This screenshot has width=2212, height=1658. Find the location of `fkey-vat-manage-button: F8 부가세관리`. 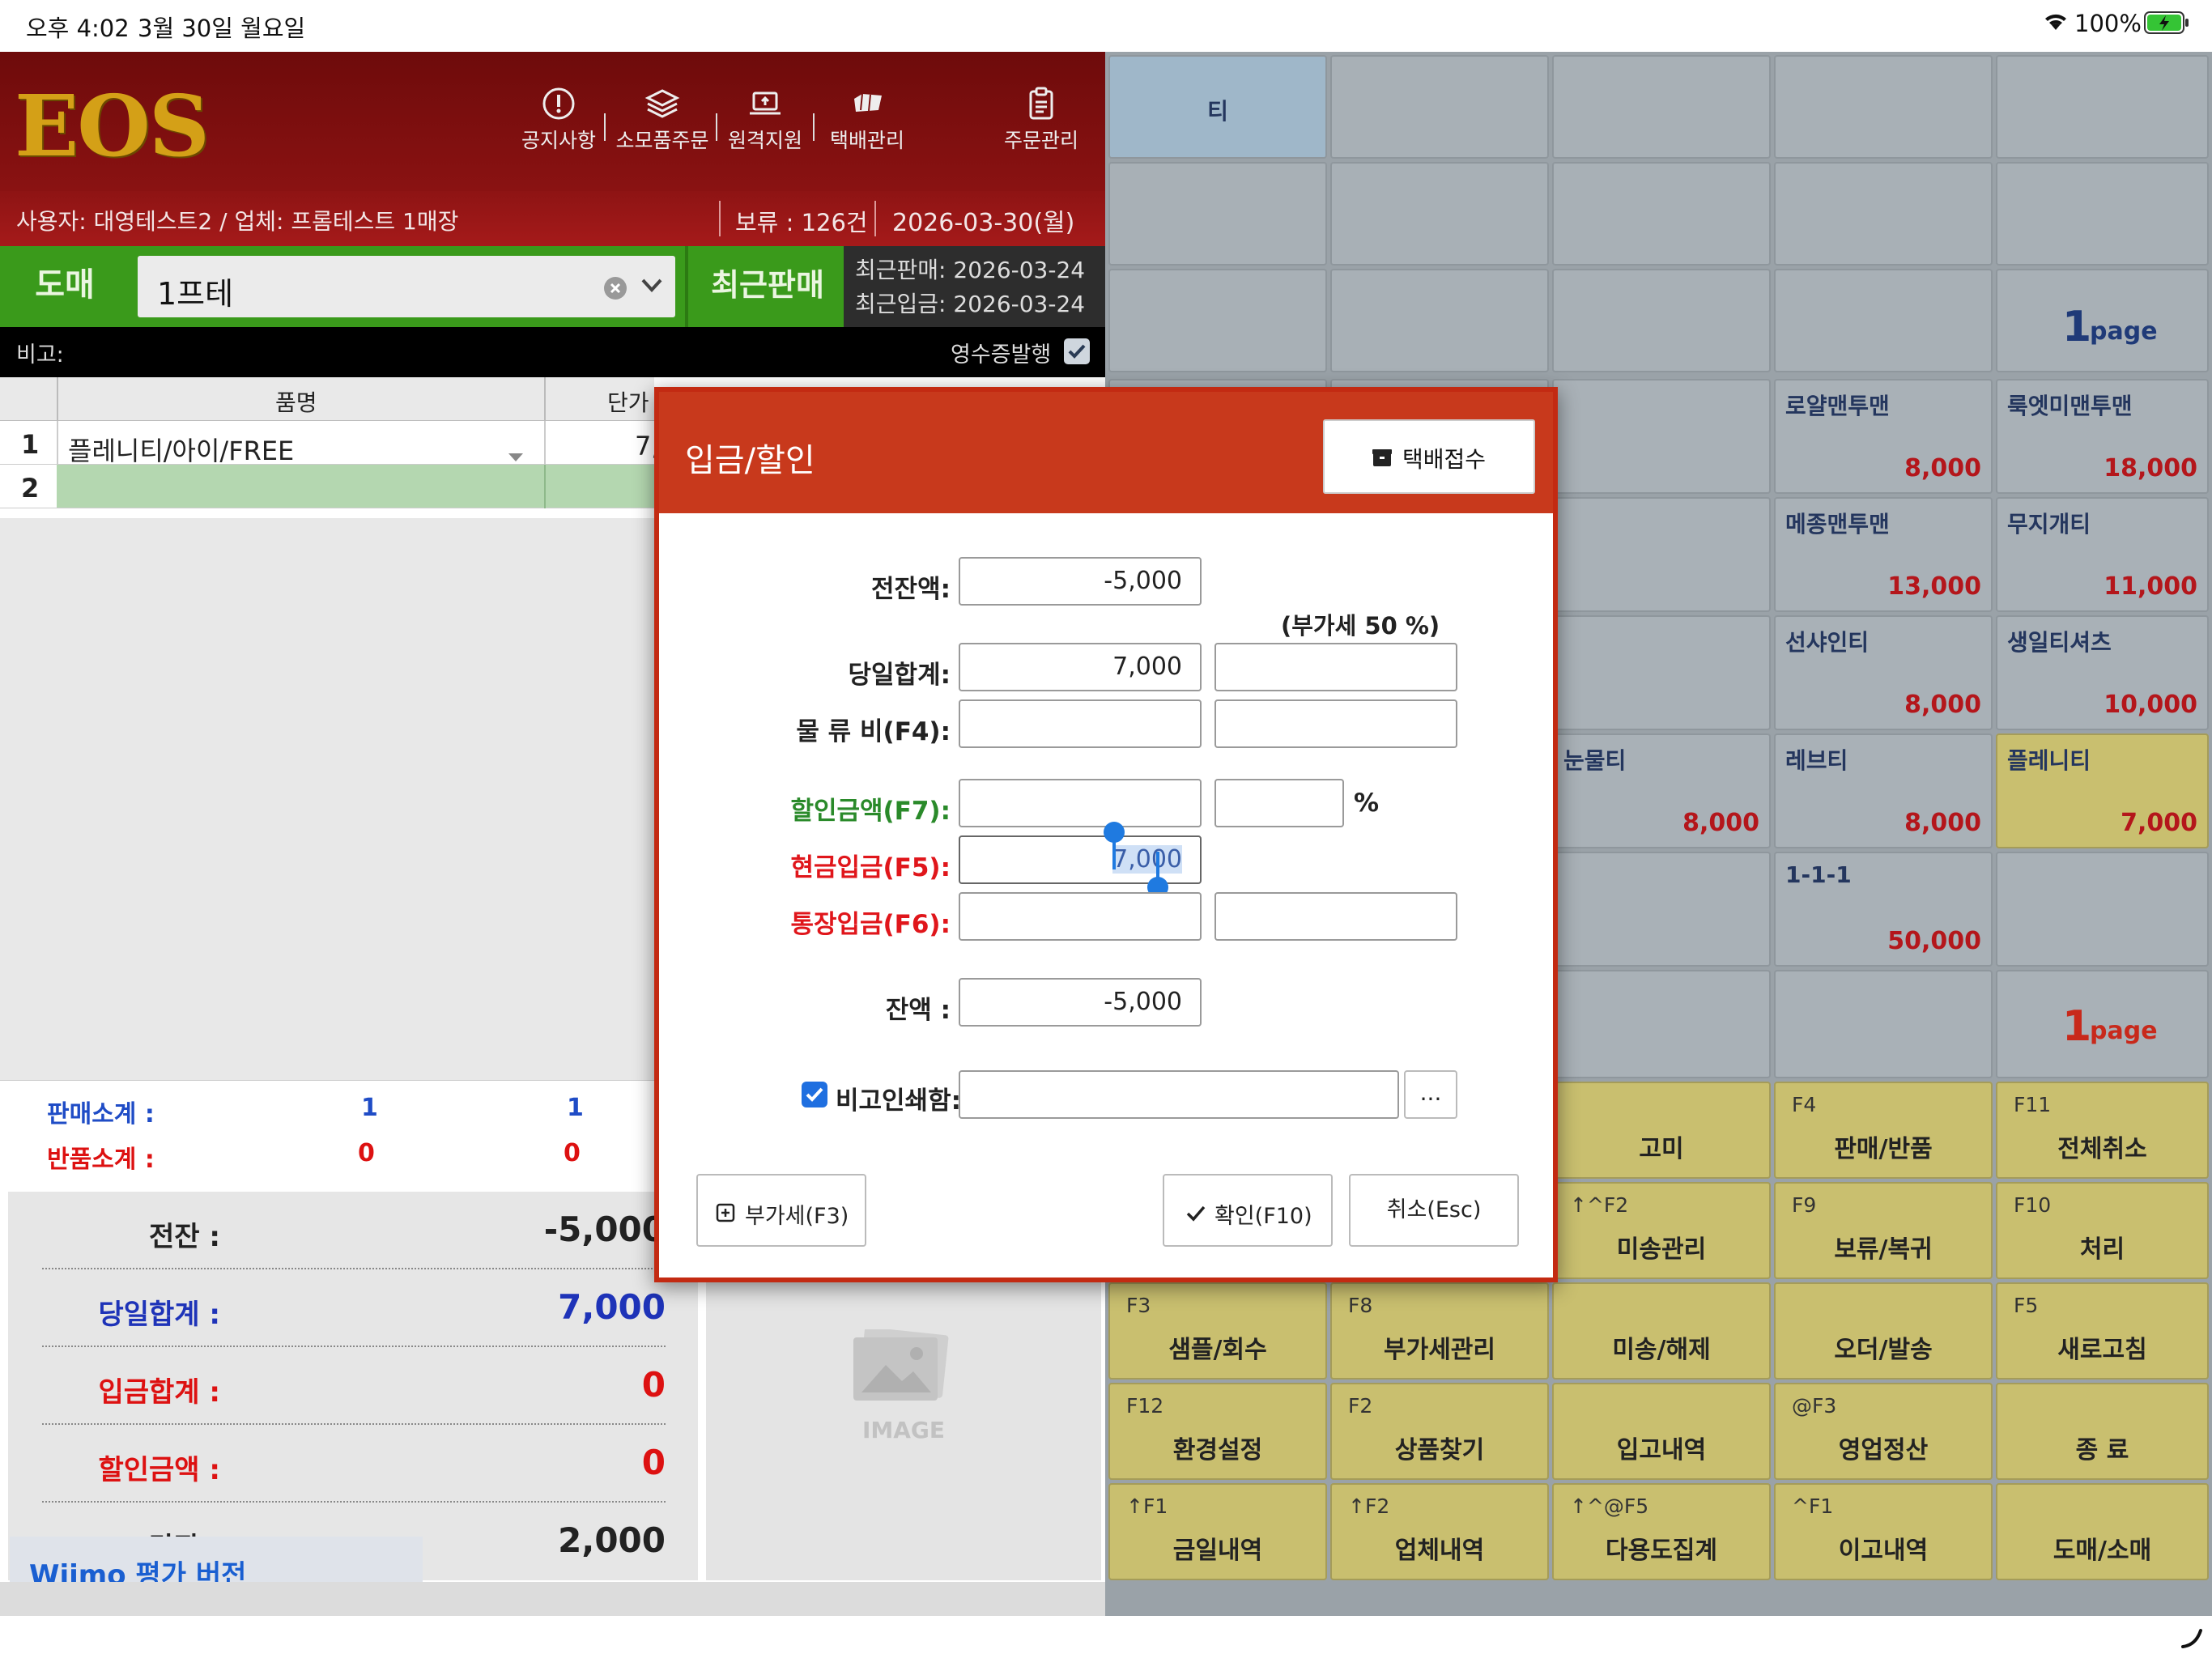

fkey-vat-manage-button: F8 부가세관리 is located at coordinates (1439, 1331).